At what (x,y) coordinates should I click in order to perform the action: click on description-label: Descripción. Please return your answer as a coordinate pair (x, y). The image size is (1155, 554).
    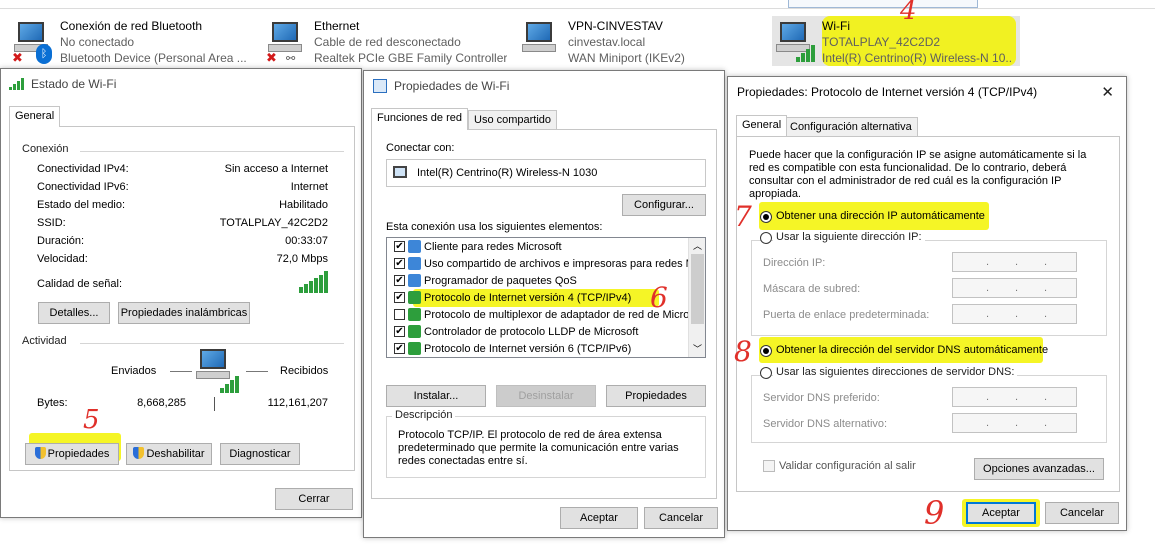
    Looking at the image, I should click on (424, 415).